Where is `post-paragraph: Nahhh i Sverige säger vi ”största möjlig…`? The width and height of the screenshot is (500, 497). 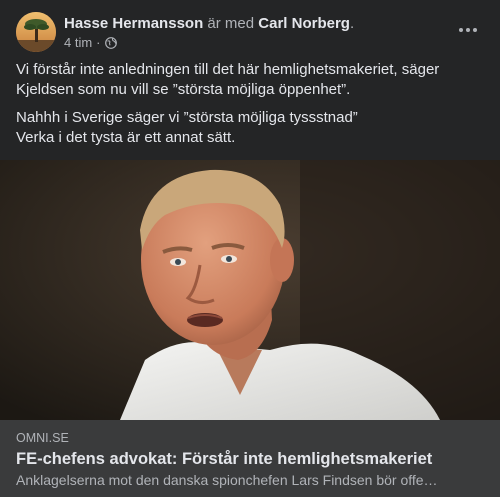
post-paragraph: Nahhh i Sverige säger vi ”största möjlig… is located at coordinates (187, 117).